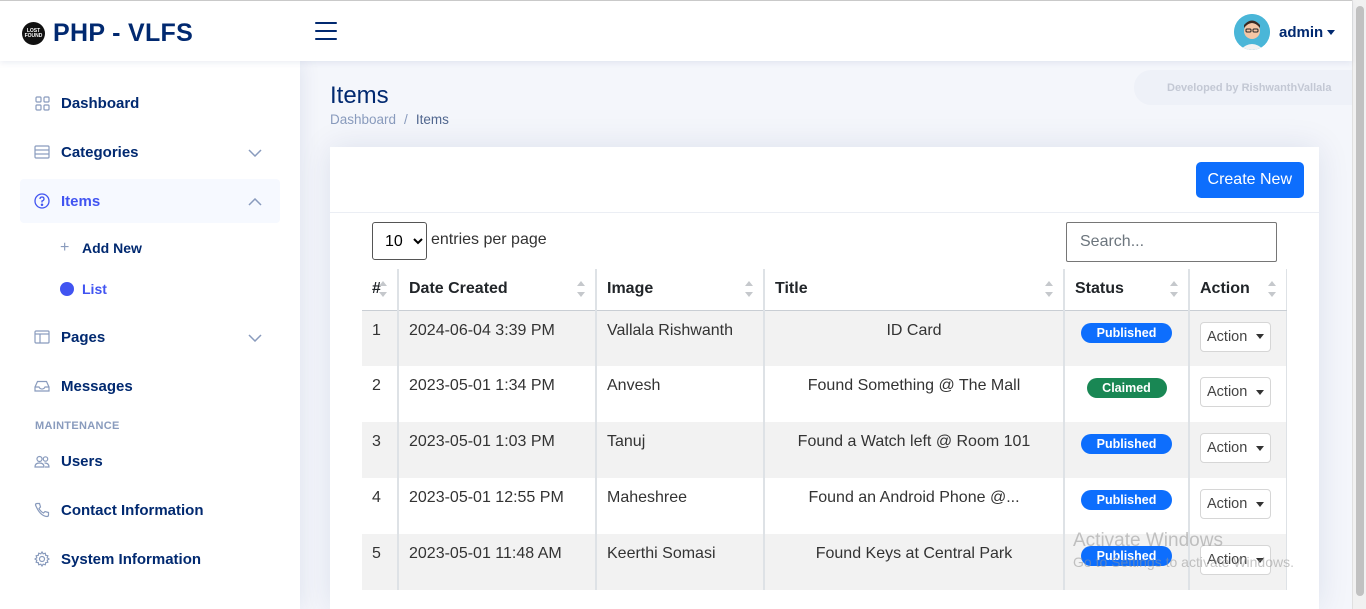 The width and height of the screenshot is (1366, 609). Describe the element at coordinates (680, 338) in the screenshot. I see `cell-image: Vallala Rishwanth` at that location.